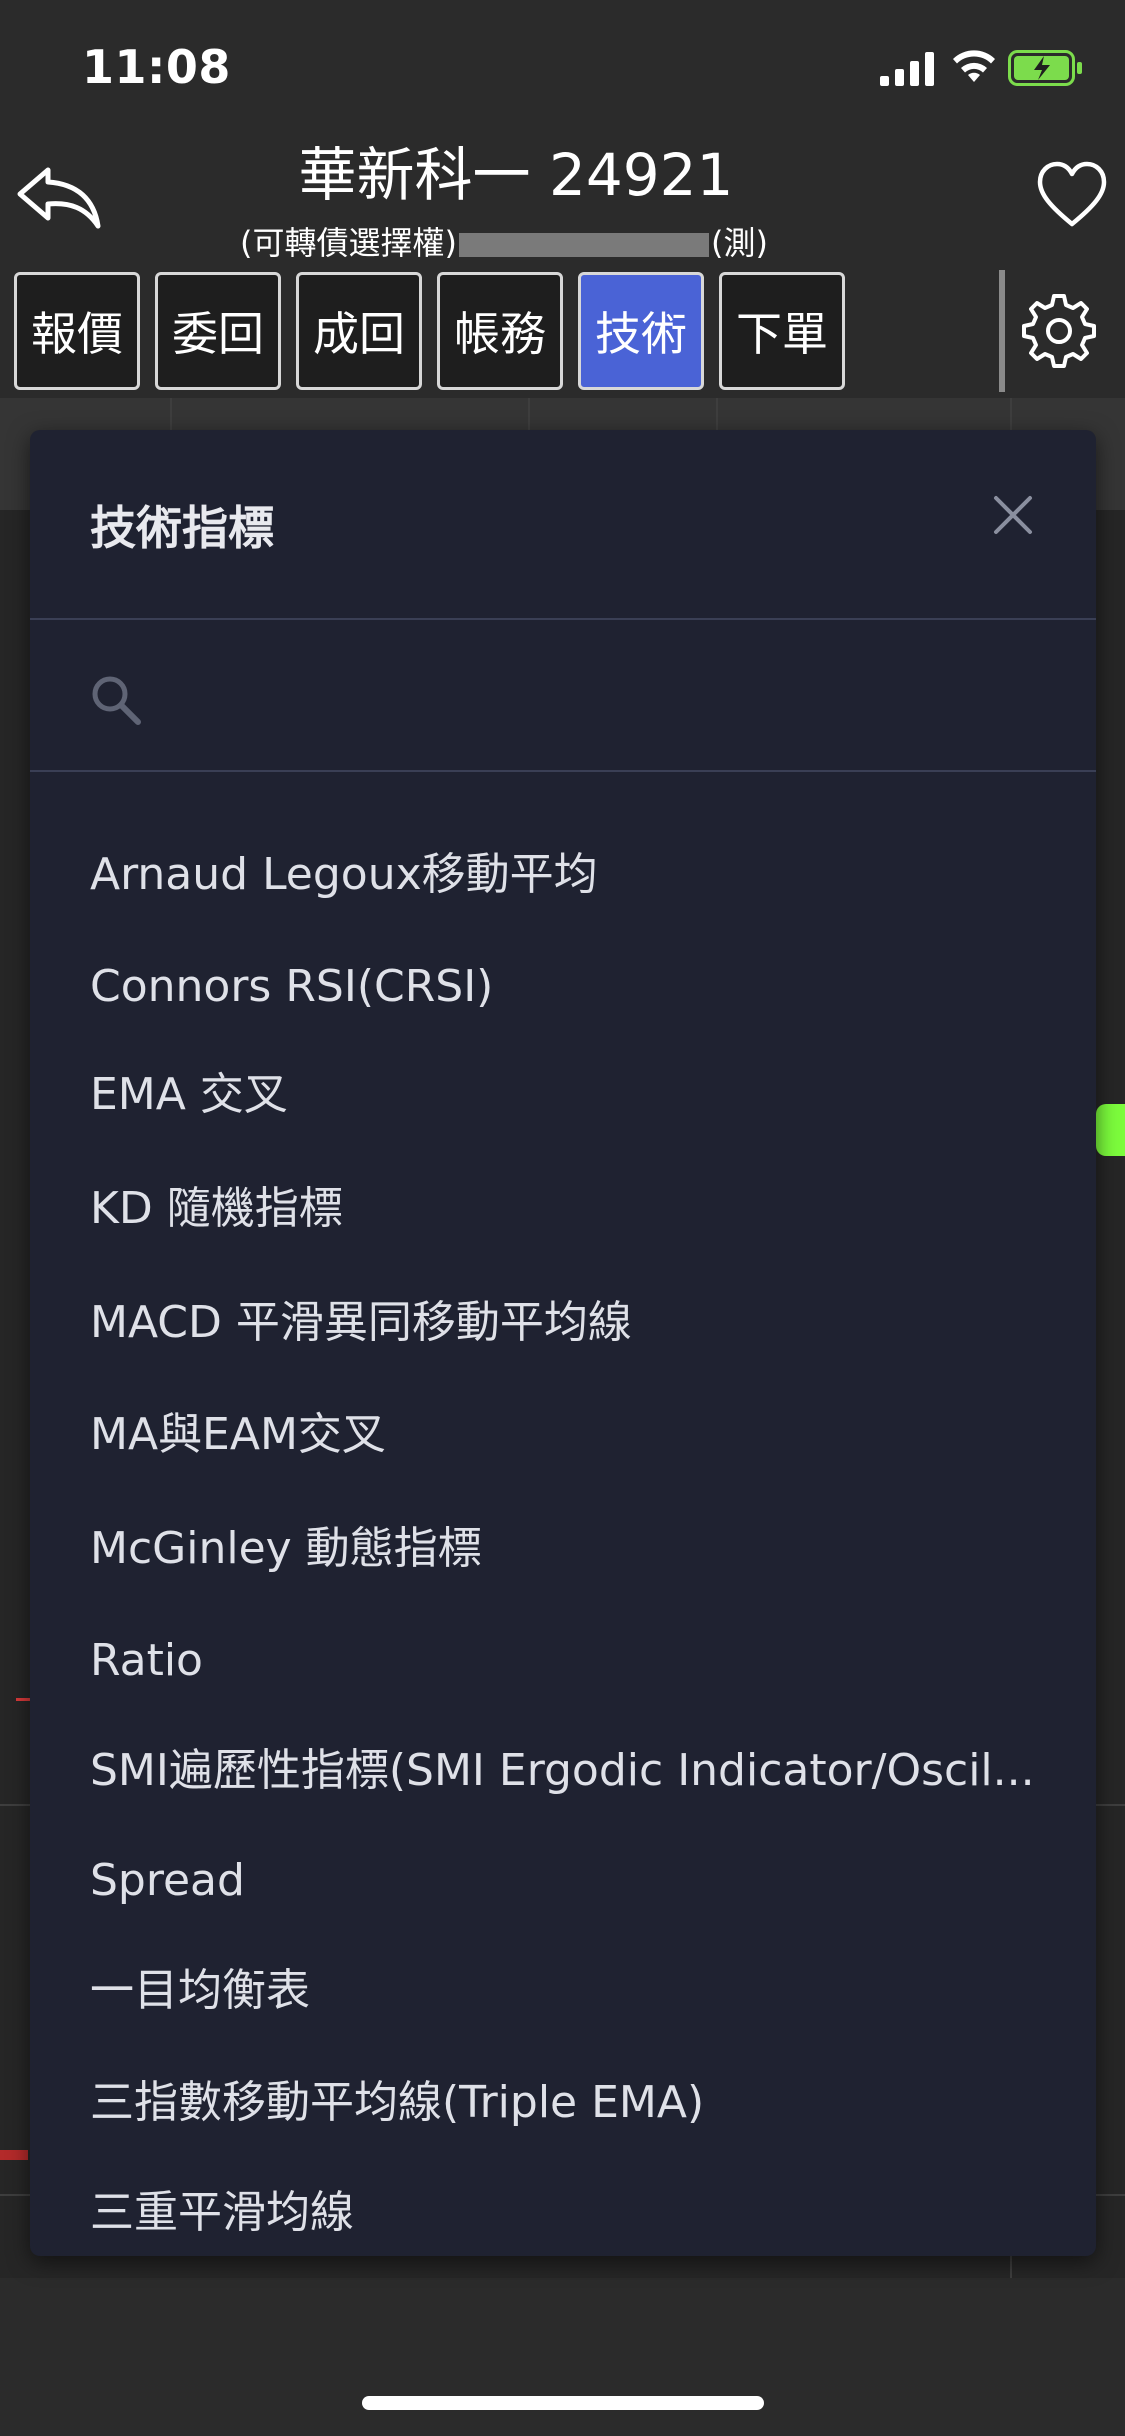 The image size is (1125, 2436). What do you see at coordinates (182, 528) in the screenshot?
I see `modal-title: 技術指標` at bounding box center [182, 528].